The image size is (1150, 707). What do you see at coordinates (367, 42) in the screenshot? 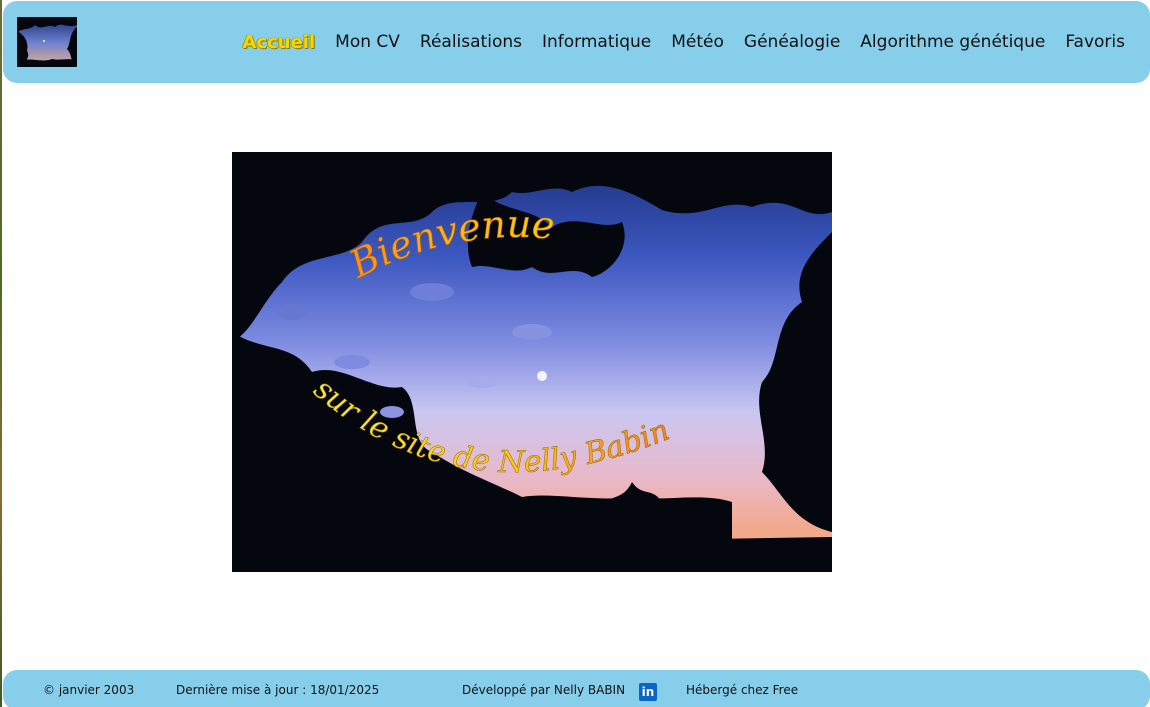
I see `nav-item-mon-cv: Mon CV` at bounding box center [367, 42].